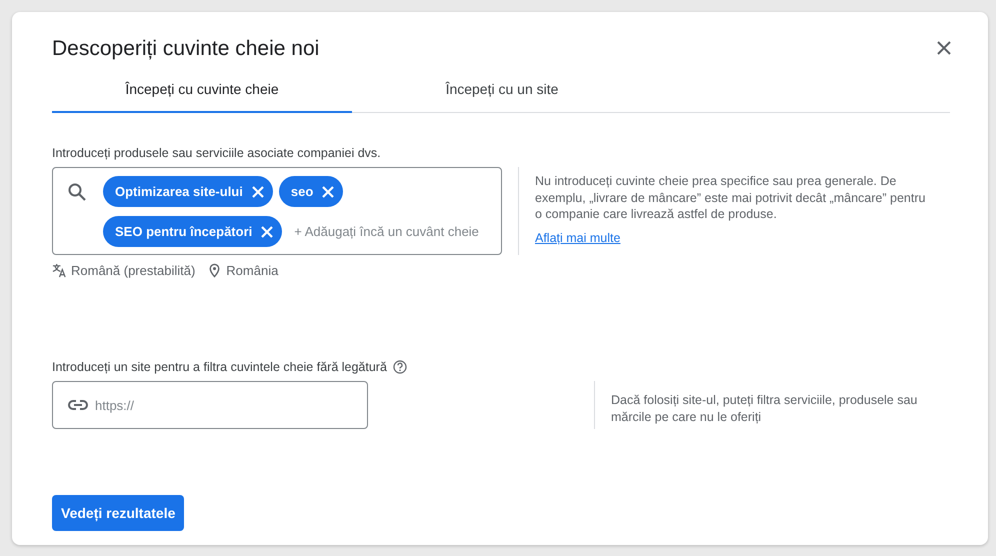 The height and width of the screenshot is (556, 996). I want to click on see-results-button: Vedeți rezultatele, so click(118, 513).